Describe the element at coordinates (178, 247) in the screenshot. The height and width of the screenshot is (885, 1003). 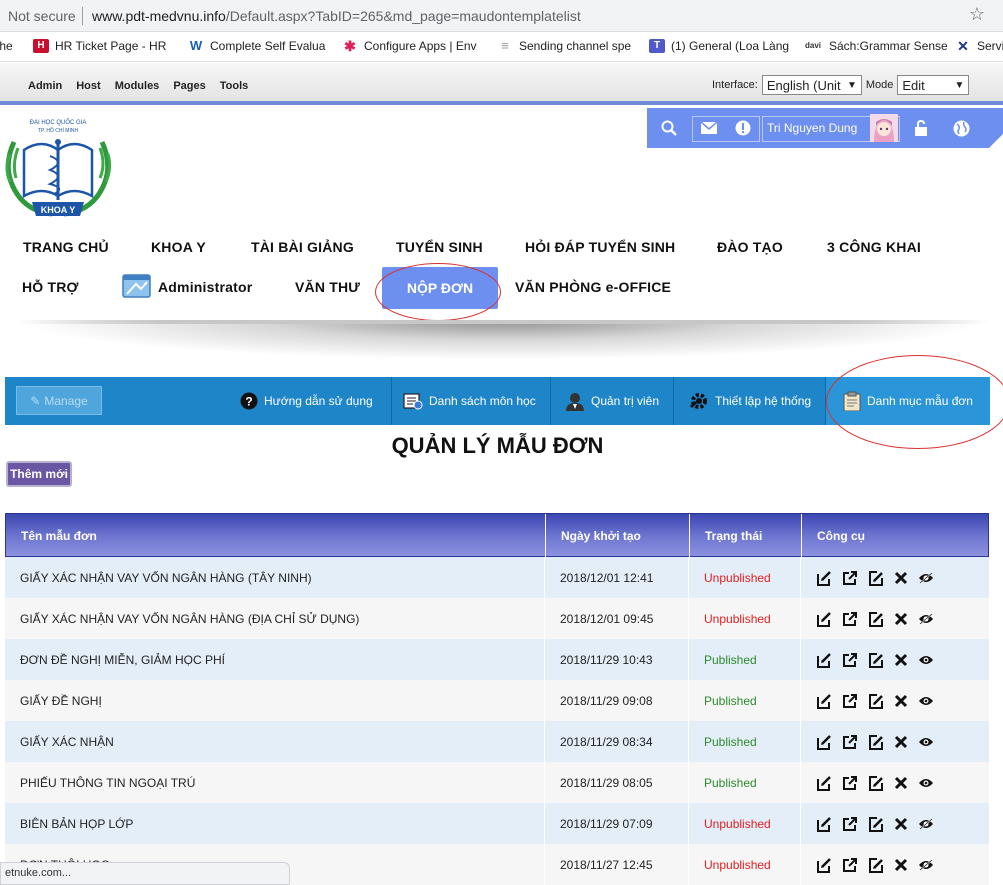
I see `nav-faculty: KHOA Y` at that location.